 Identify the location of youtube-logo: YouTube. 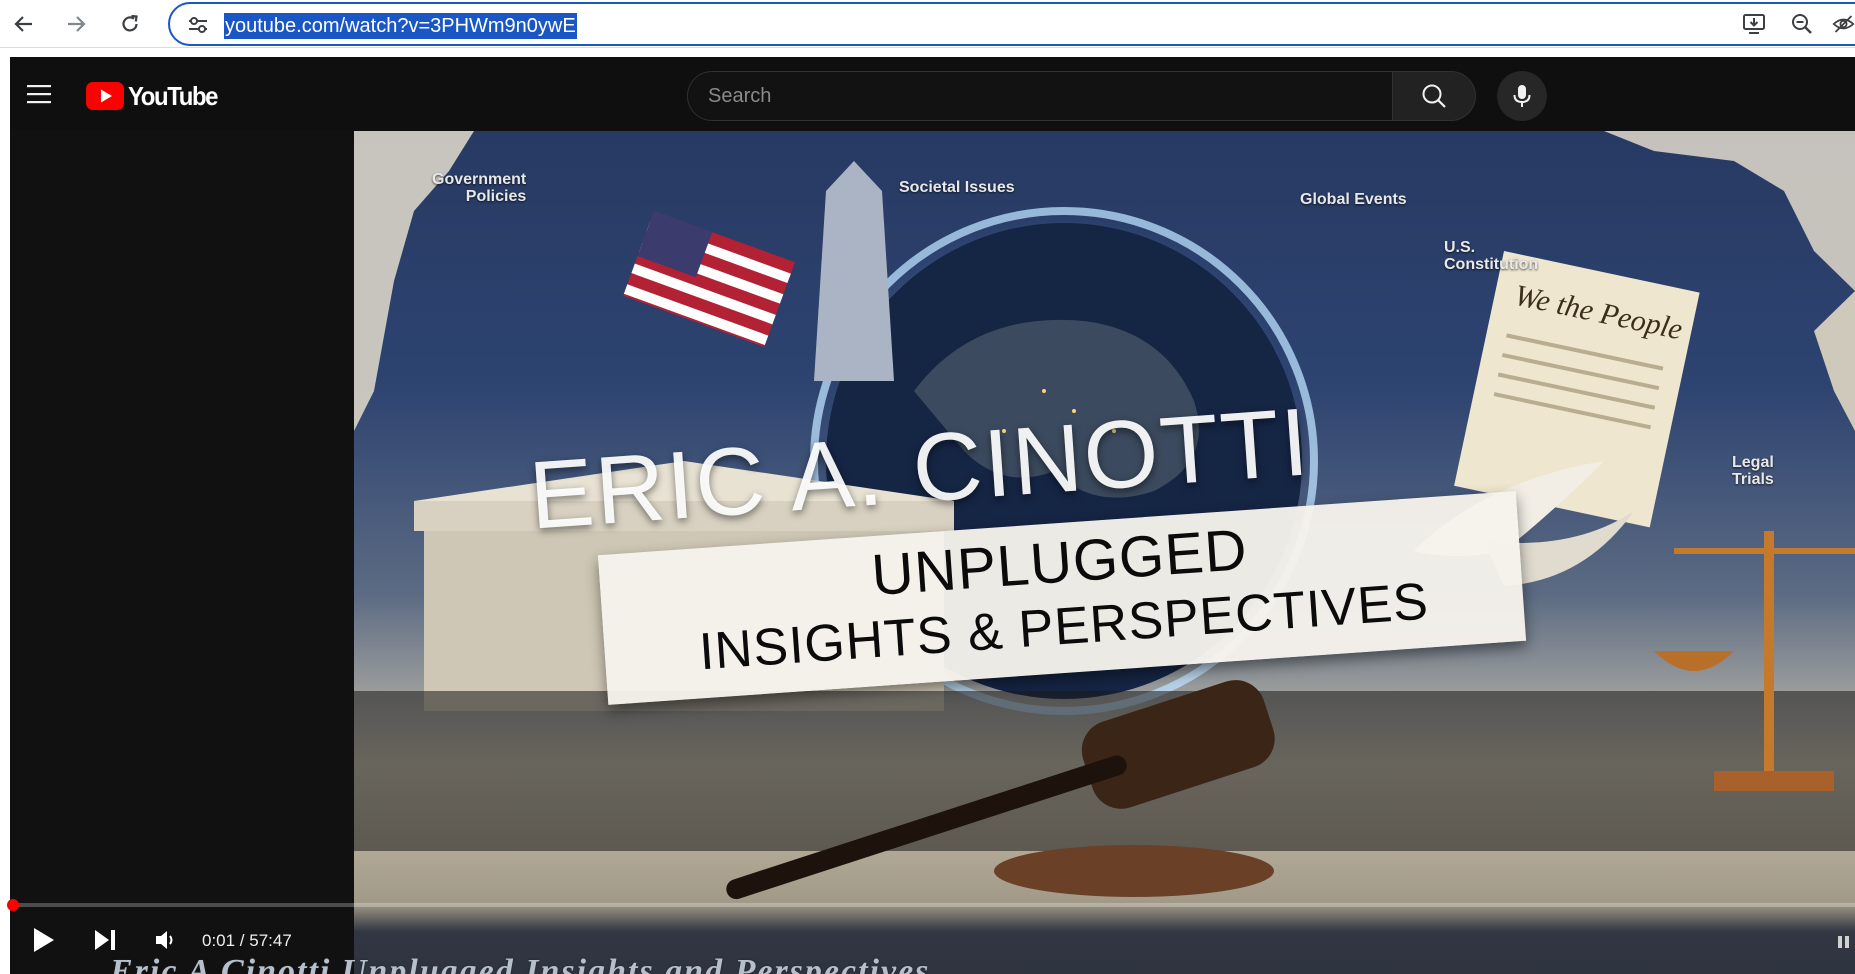
(155, 96).